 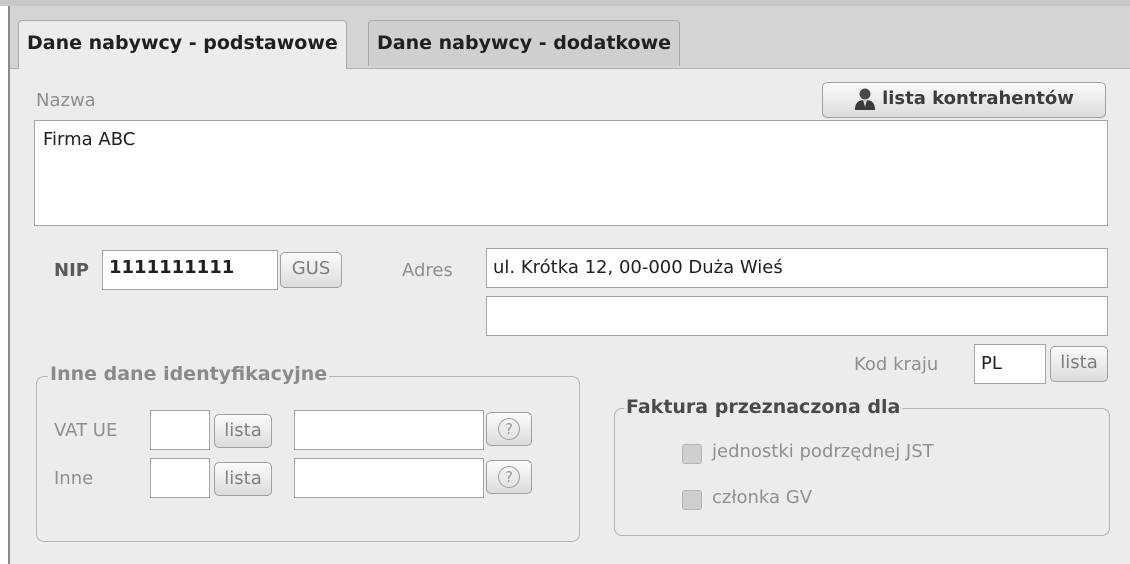 I want to click on inne-dane-legend: Inne dane identyfikacyjne, so click(x=189, y=374).